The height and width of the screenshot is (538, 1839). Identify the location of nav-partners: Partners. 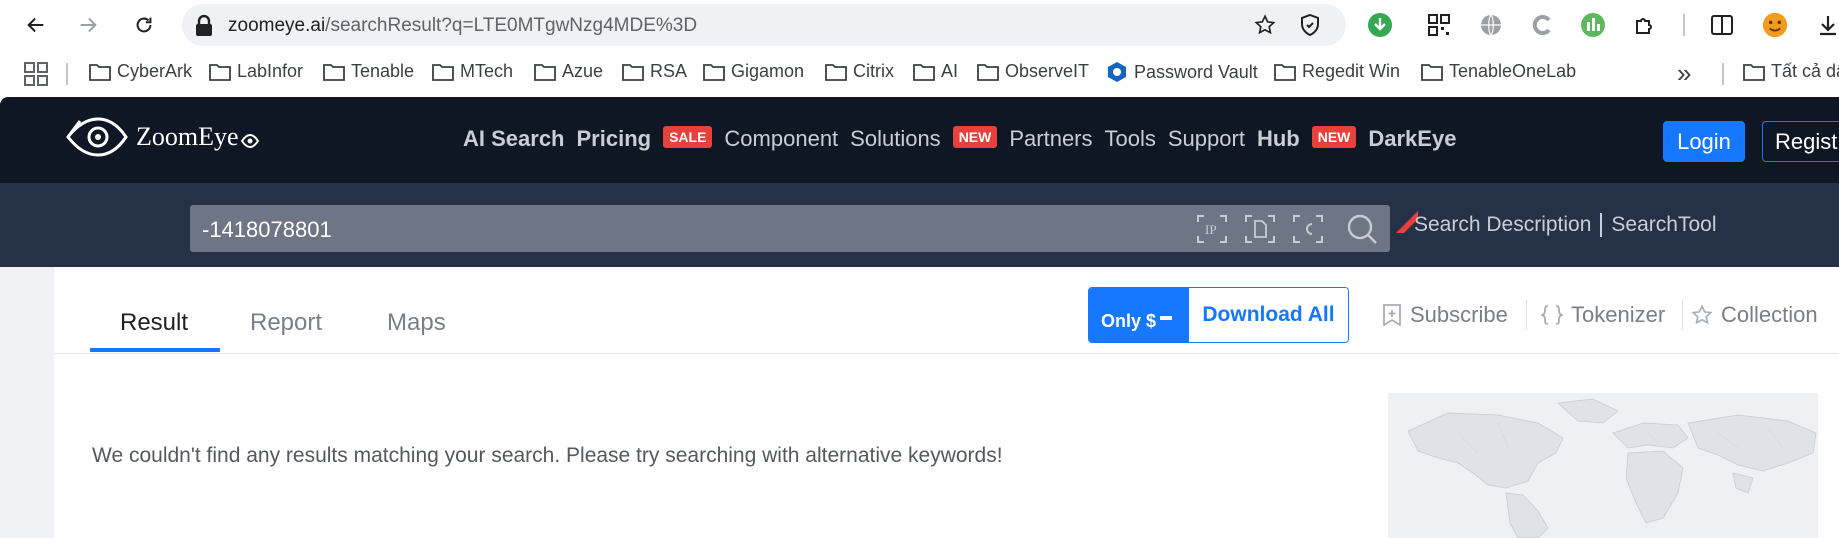
(1050, 139).